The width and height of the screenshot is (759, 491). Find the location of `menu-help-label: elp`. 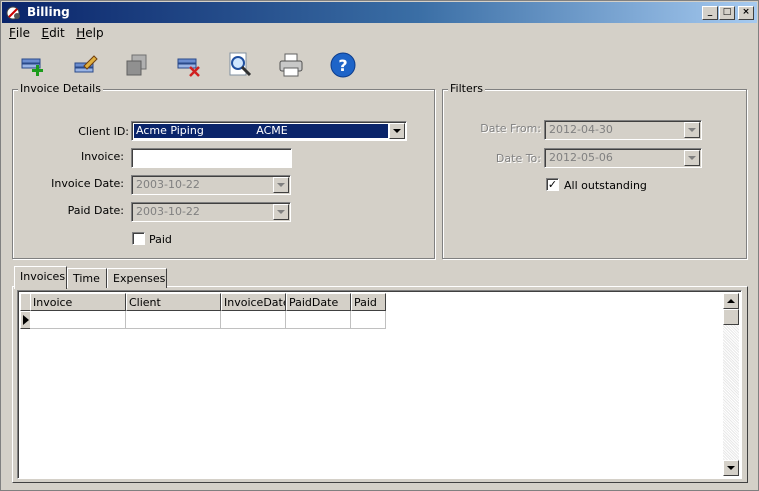

menu-help-label: elp is located at coordinates (94, 33).